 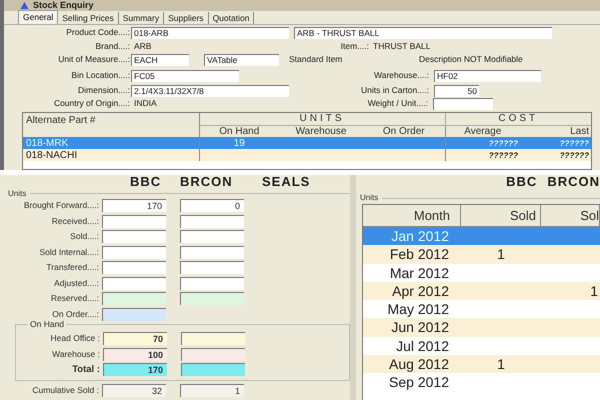 I want to click on field-label: Unit of Measure....:, so click(x=93, y=59).